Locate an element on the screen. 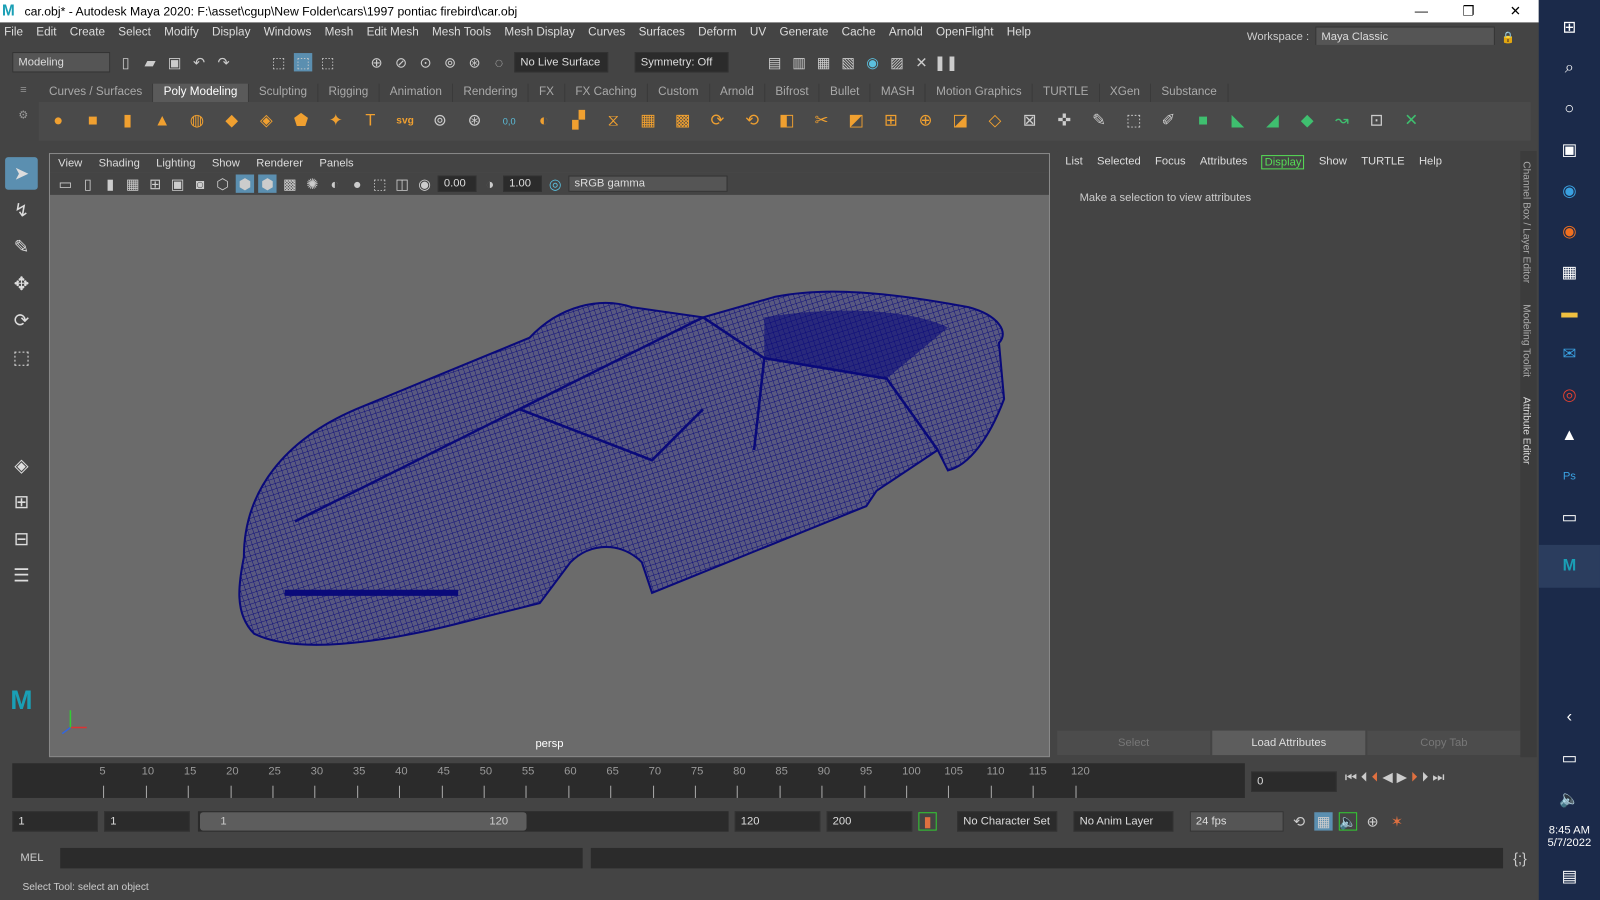  super-shape-icon: ✦ is located at coordinates (335, 121).